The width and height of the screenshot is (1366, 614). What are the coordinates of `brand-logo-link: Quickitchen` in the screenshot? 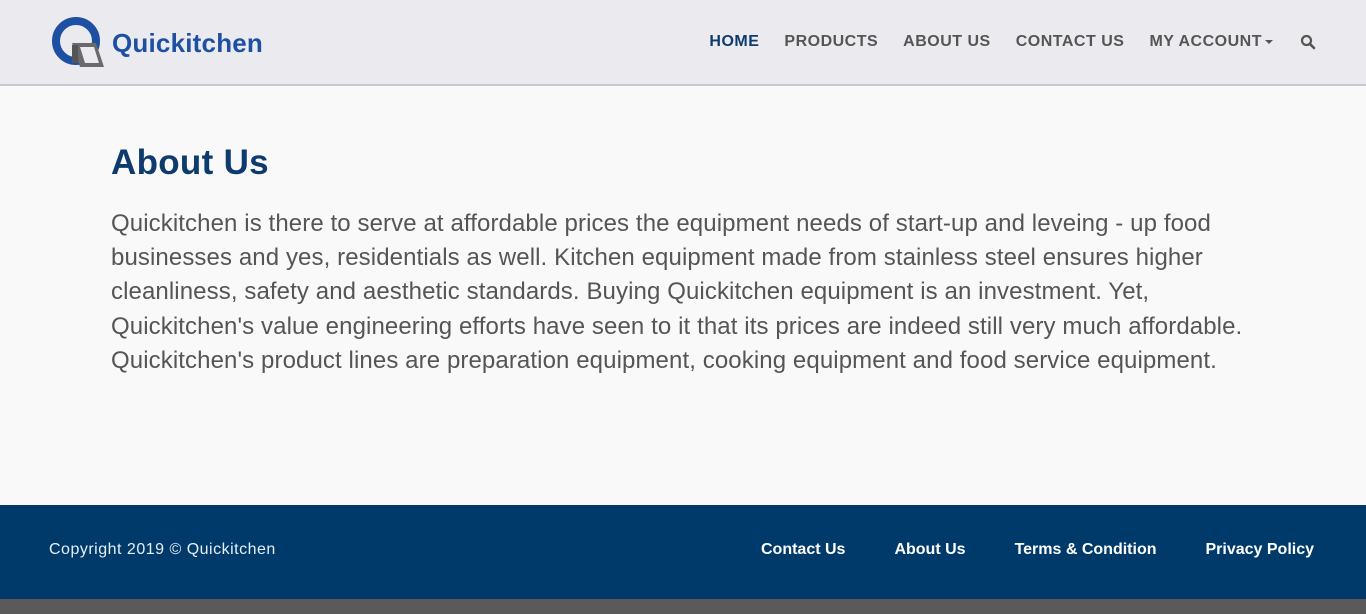 It's located at (156, 43).